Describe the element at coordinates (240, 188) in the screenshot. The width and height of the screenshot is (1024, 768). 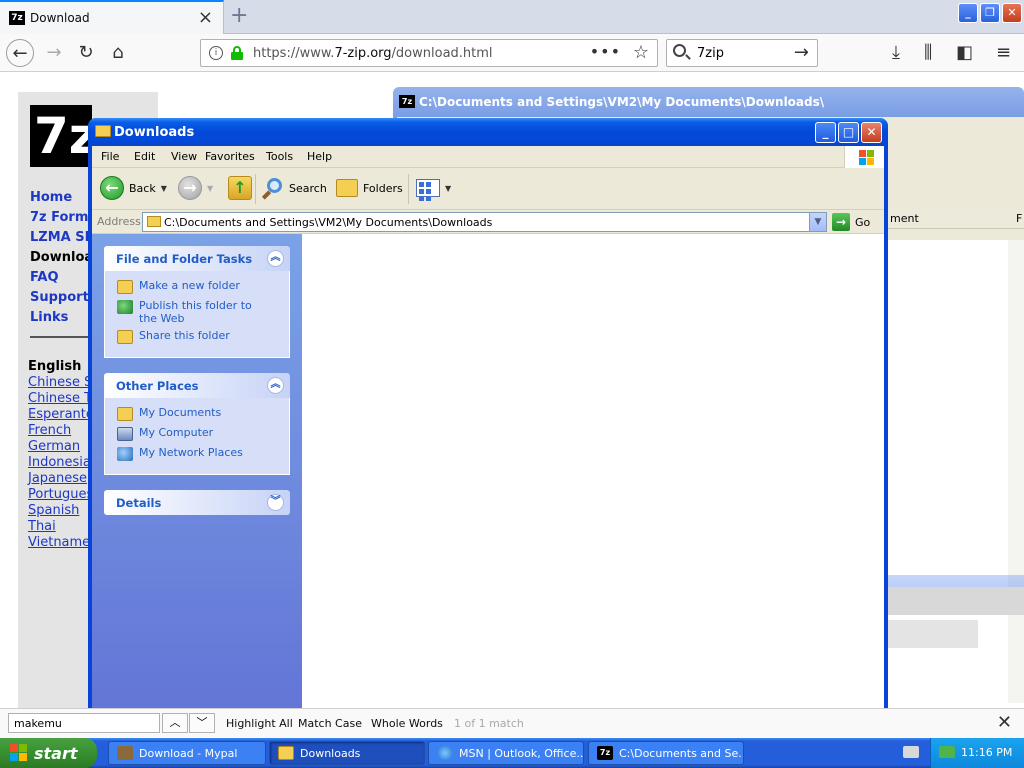
I see `up-folder-button: ↑` at that location.